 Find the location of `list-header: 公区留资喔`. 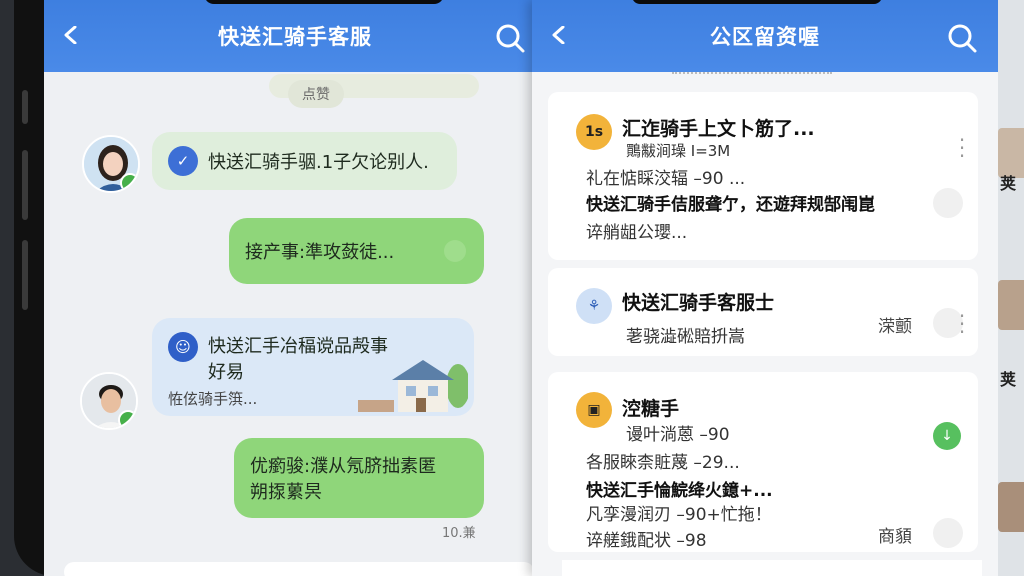

list-header: 公区留资喔 is located at coordinates (765, 36).